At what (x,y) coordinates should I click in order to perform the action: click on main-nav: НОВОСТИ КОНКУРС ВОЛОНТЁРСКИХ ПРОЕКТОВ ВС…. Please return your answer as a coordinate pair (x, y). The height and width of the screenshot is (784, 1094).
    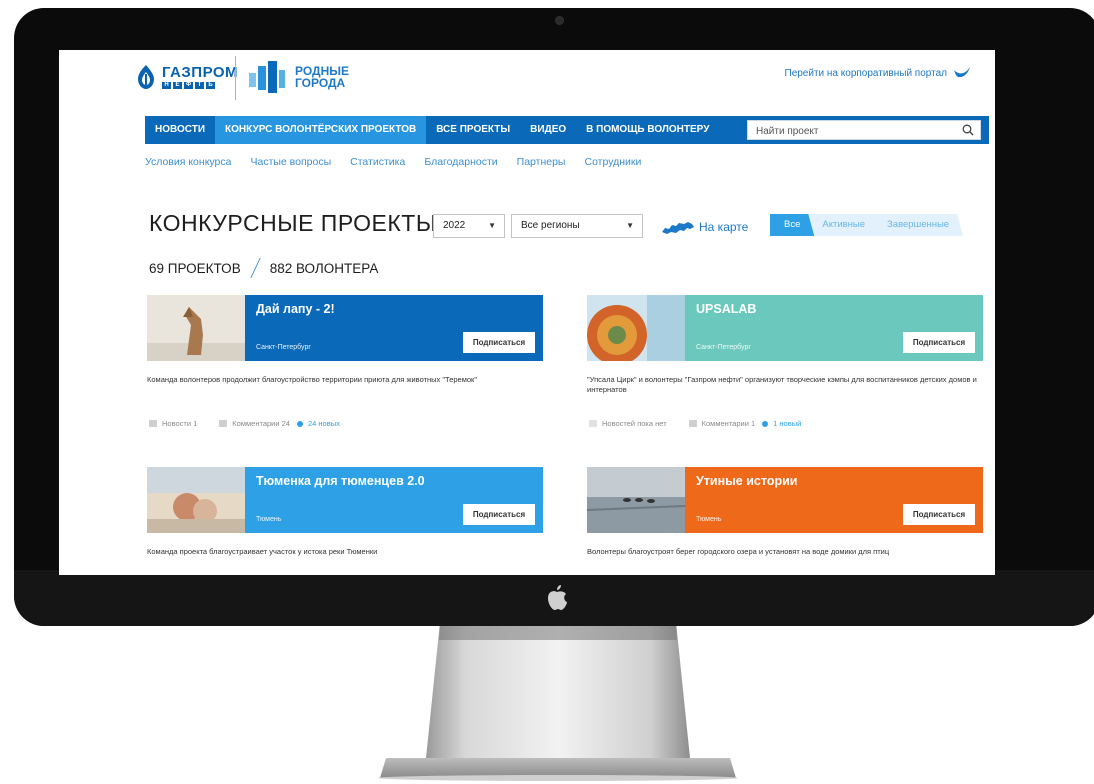
    Looking at the image, I should click on (567, 130).